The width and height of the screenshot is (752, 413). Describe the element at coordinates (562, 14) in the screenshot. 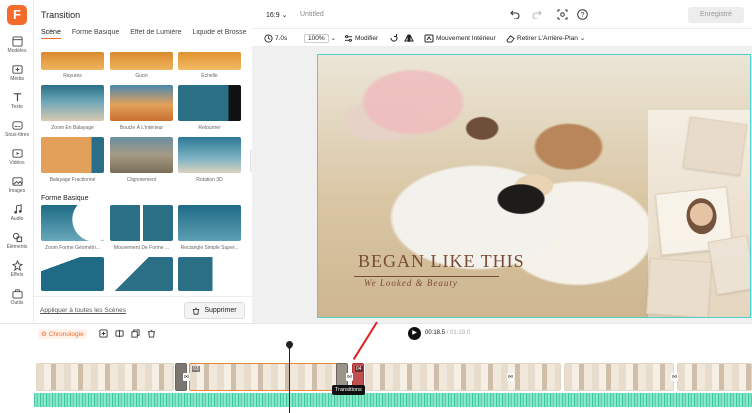

I see `screen-capture-icon` at that location.